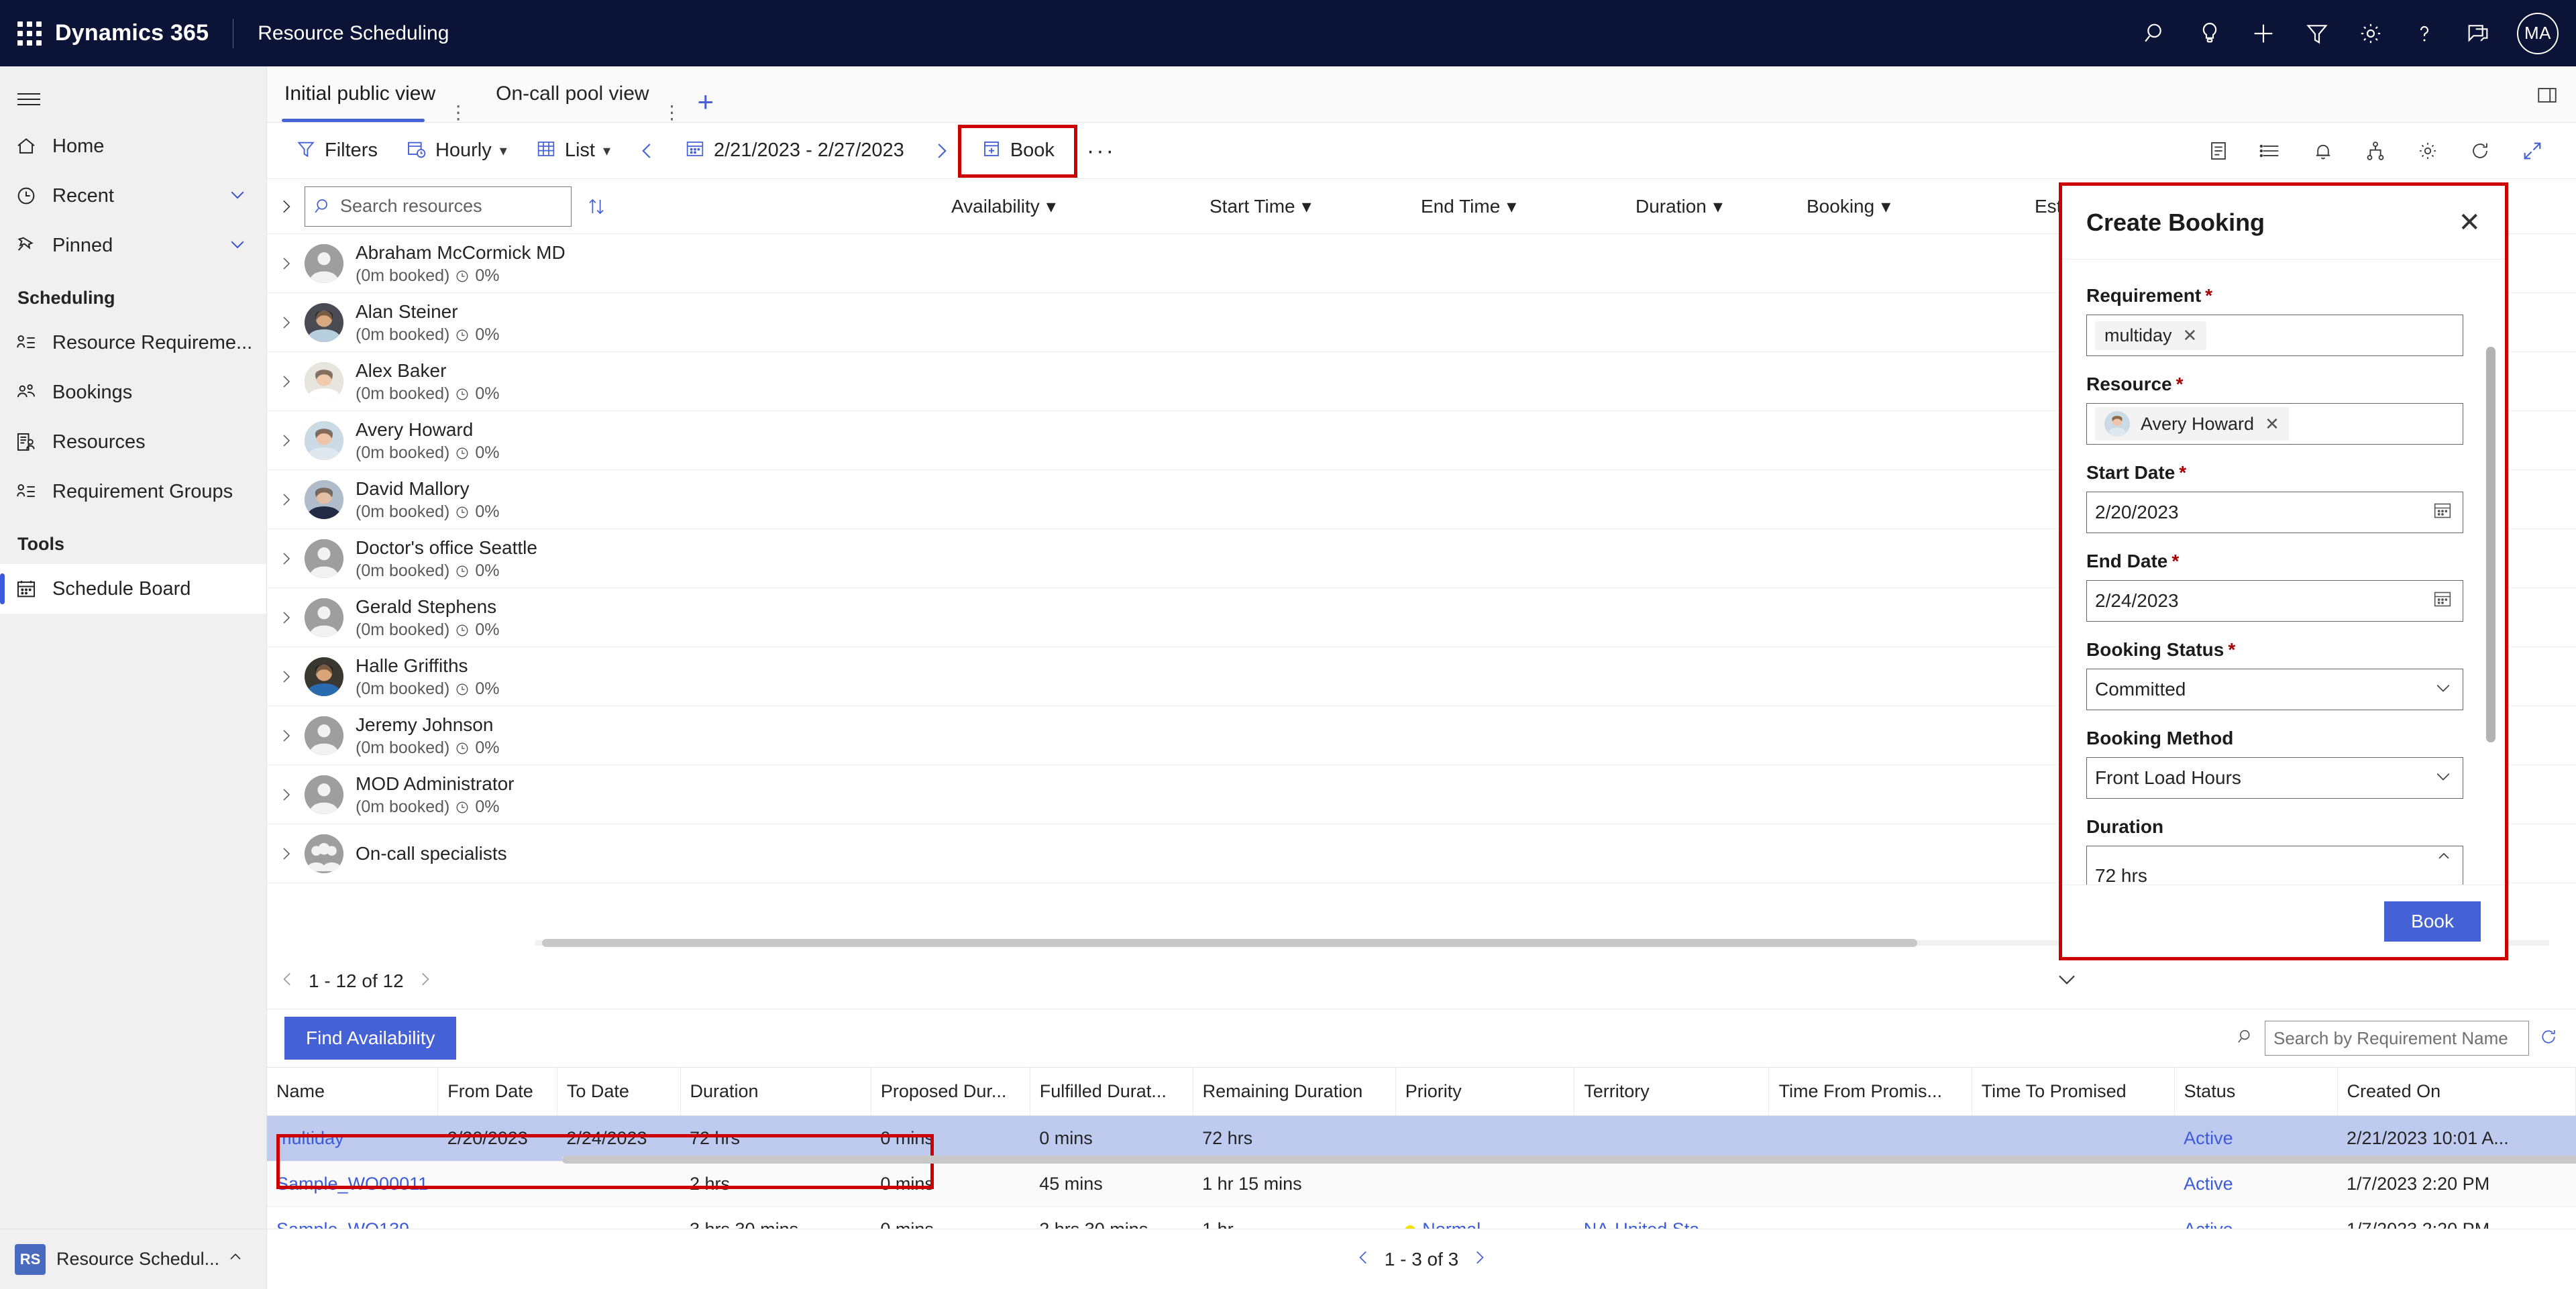 This screenshot has width=2576, height=1289. I want to click on tab-initial-public-view: Initial public view, so click(354, 94).